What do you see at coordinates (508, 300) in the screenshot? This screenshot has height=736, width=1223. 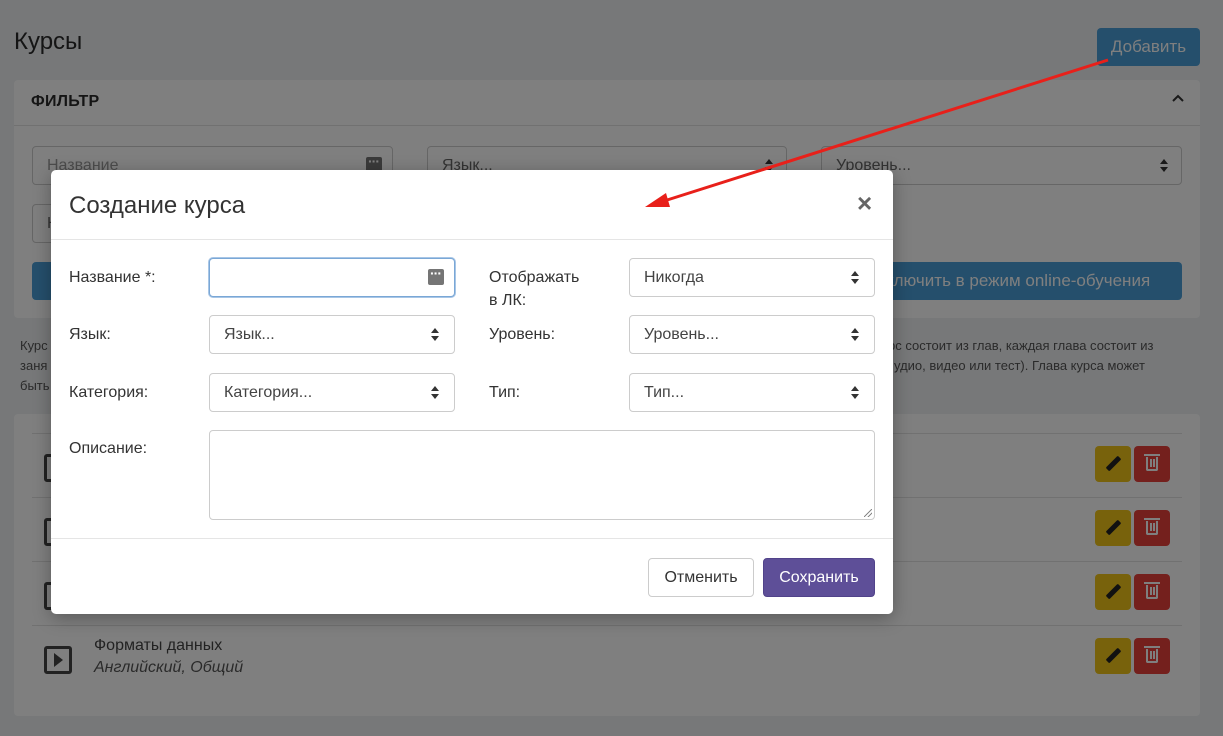 I see `display-label-line2: в ЛК:` at bounding box center [508, 300].